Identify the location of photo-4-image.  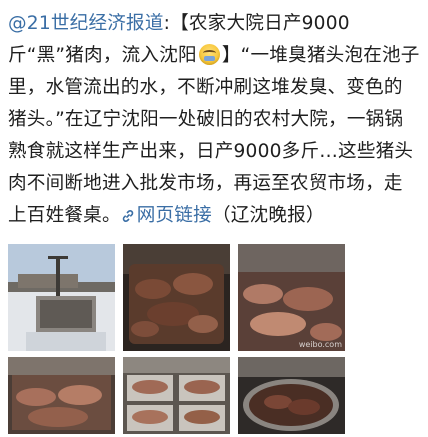
(61, 395).